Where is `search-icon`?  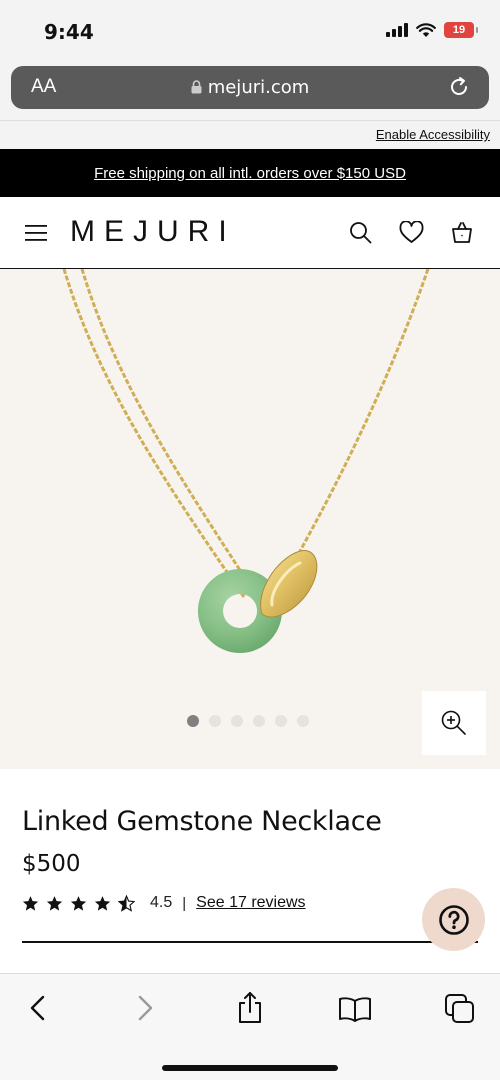
search-icon is located at coordinates (360, 232).